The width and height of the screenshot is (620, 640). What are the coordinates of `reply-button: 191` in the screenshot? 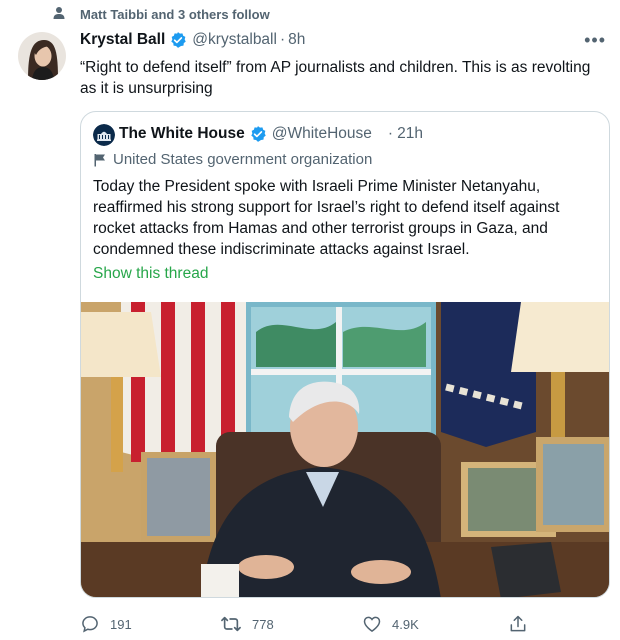 It's located at (106, 624).